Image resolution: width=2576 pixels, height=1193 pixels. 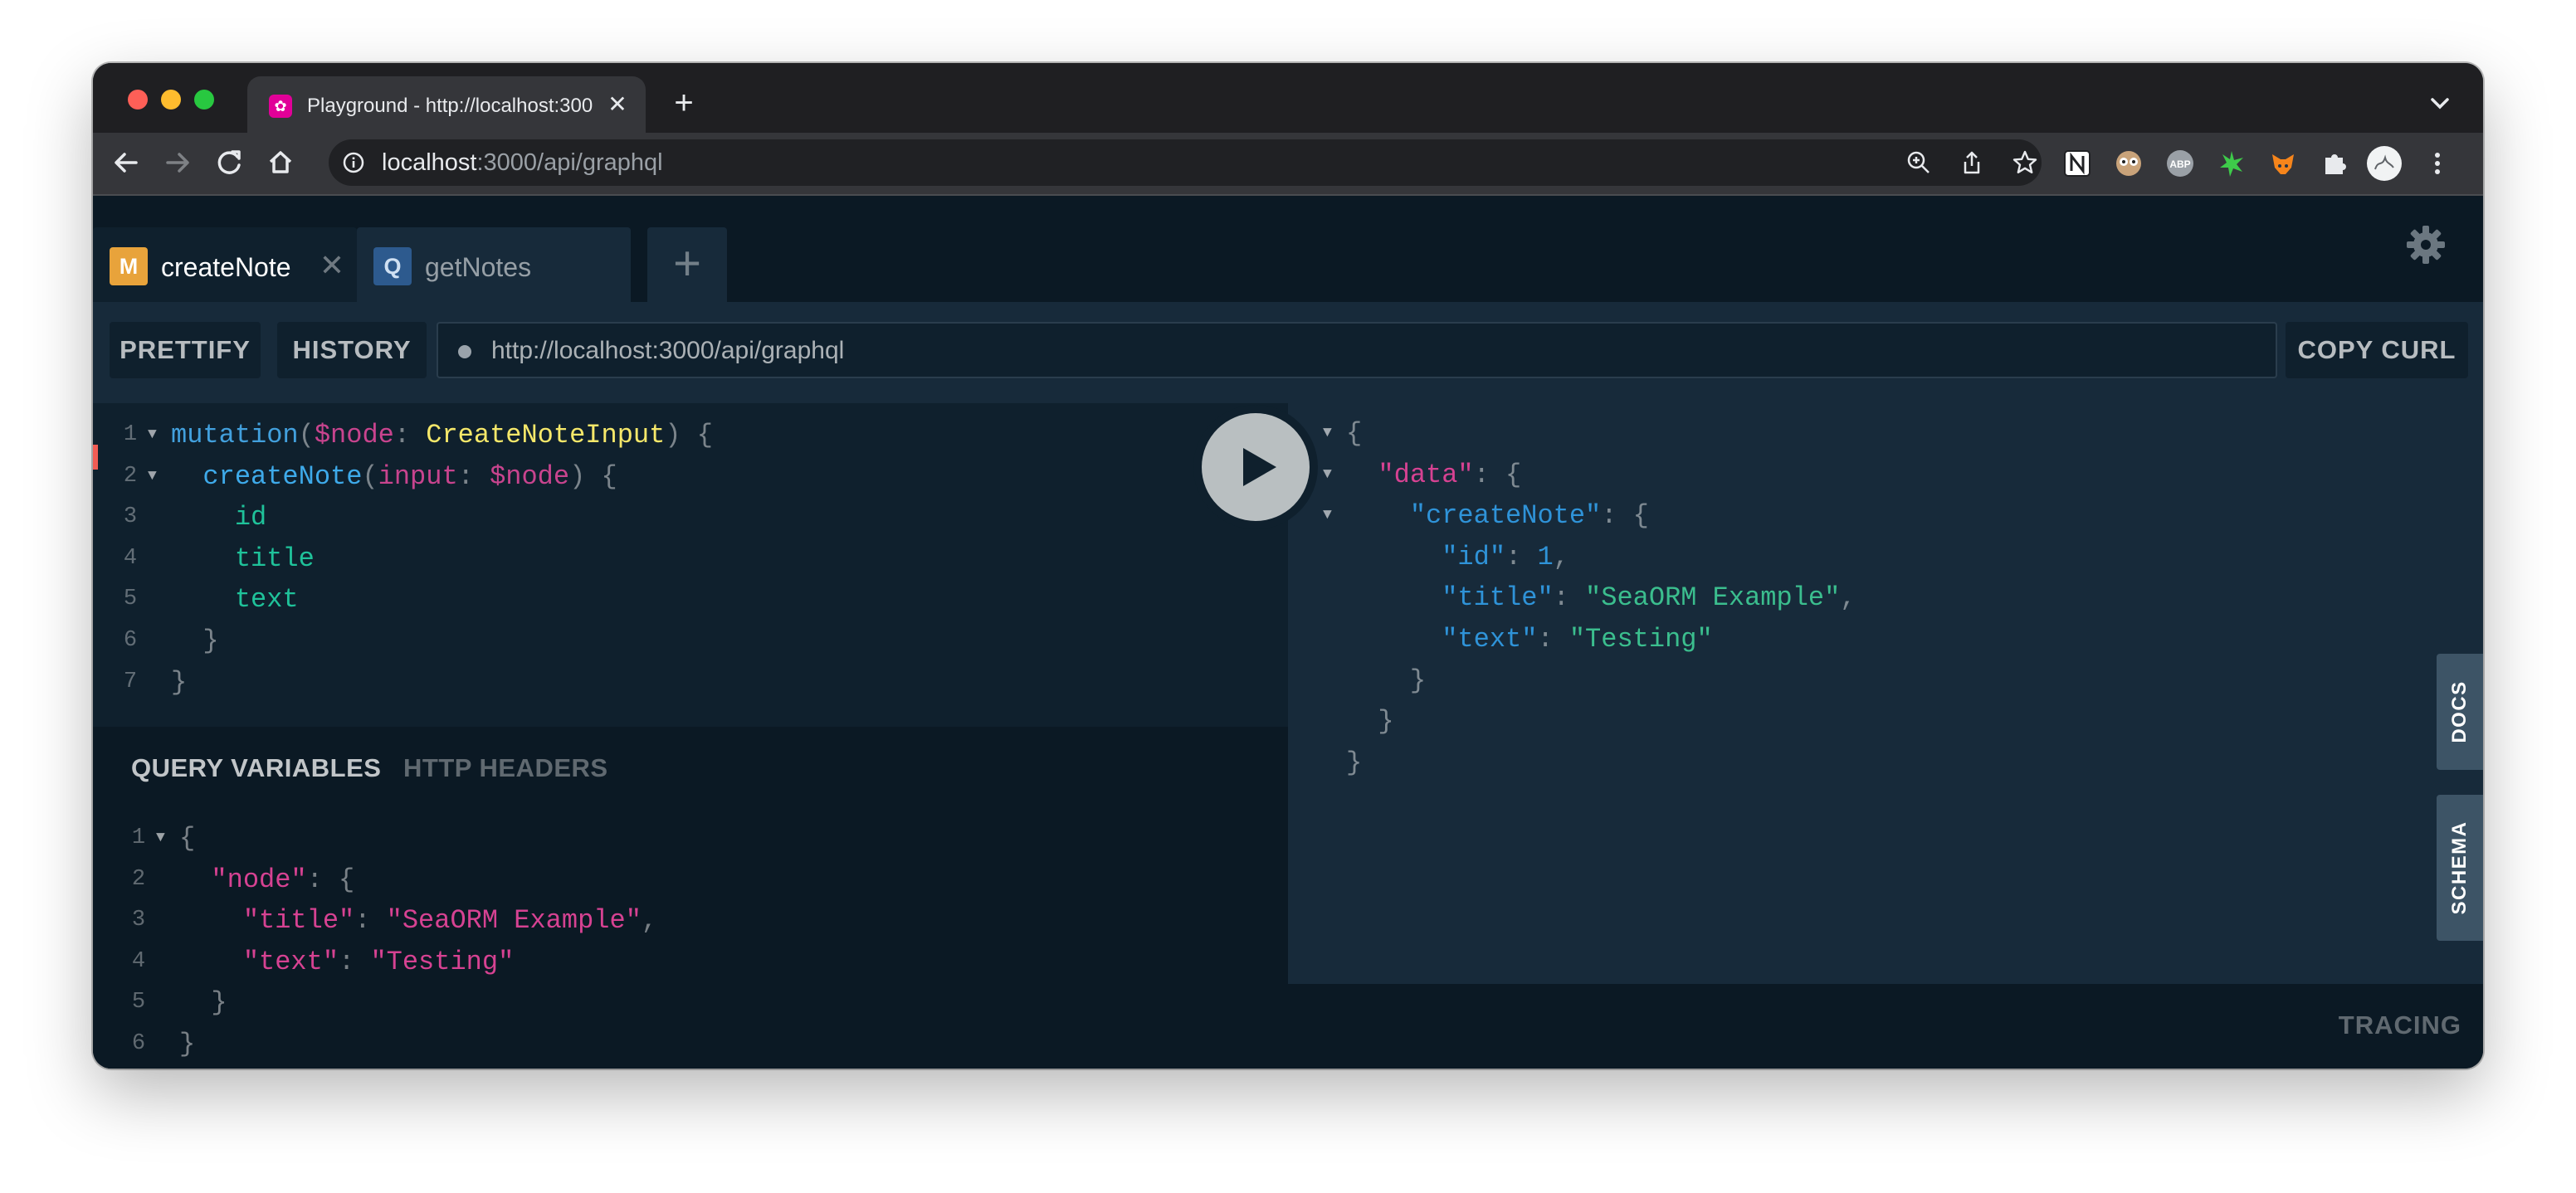 I want to click on code-line: 6 }, so click(x=691, y=641).